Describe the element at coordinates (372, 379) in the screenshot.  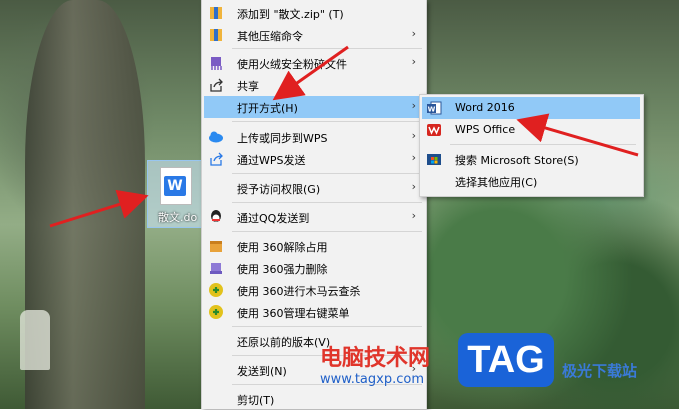
I see `watermark-url: www.tagxp.com` at that location.